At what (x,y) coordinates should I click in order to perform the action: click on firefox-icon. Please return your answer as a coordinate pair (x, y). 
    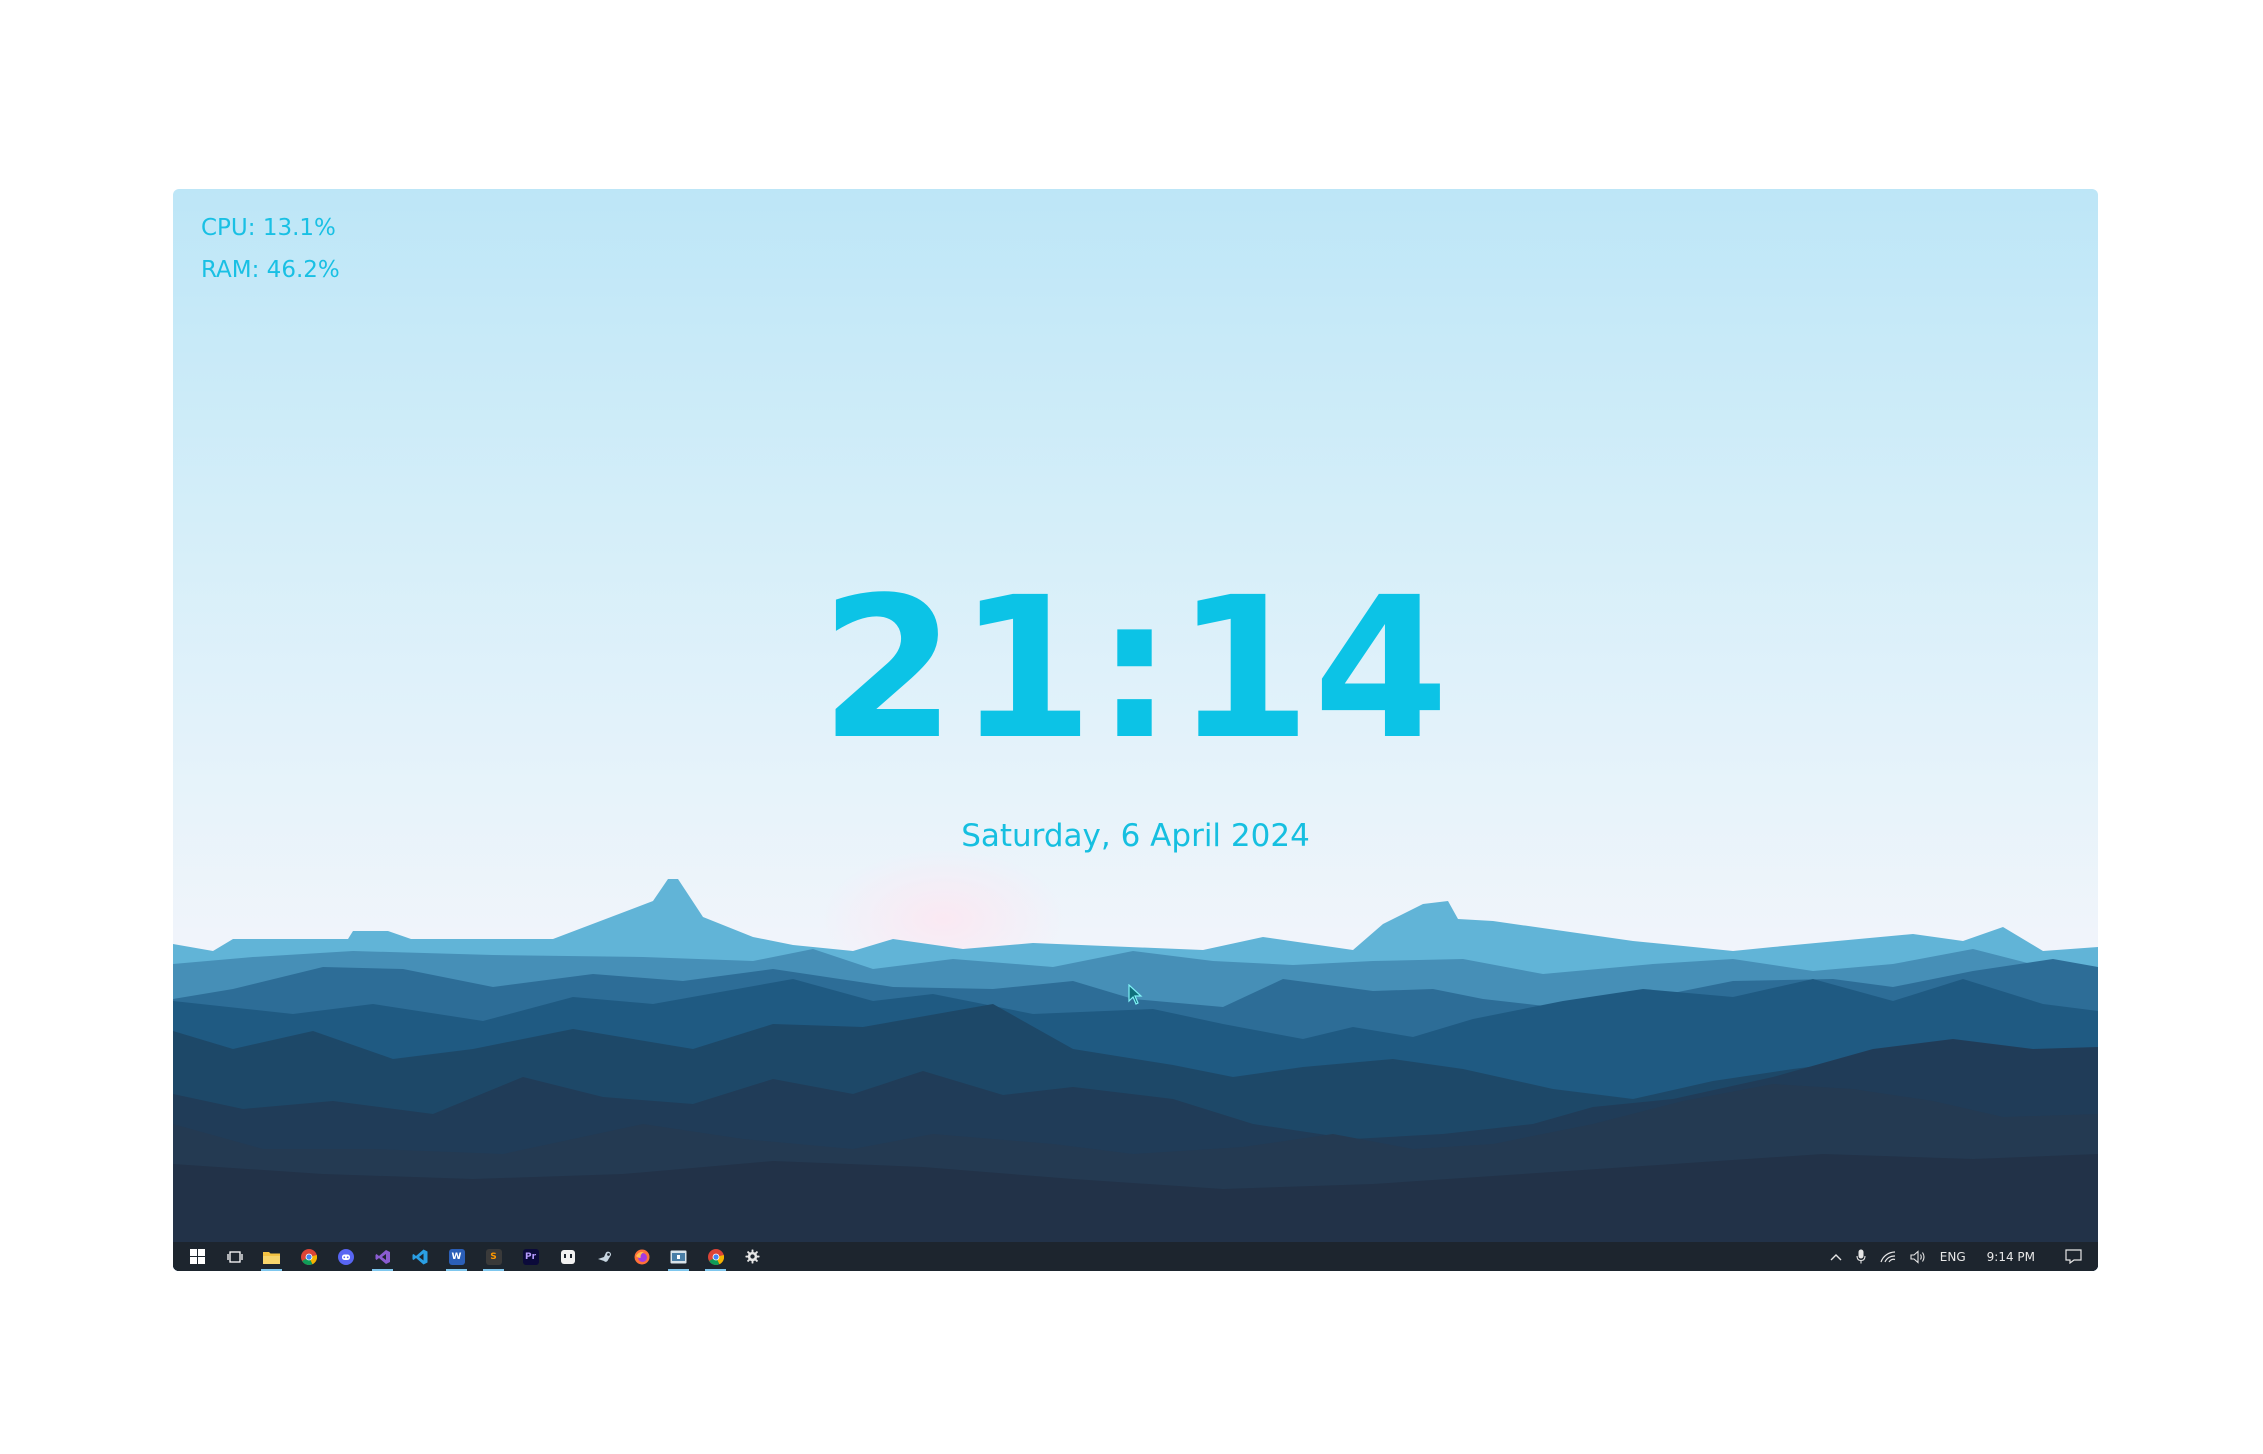
    Looking at the image, I should click on (641, 1256).